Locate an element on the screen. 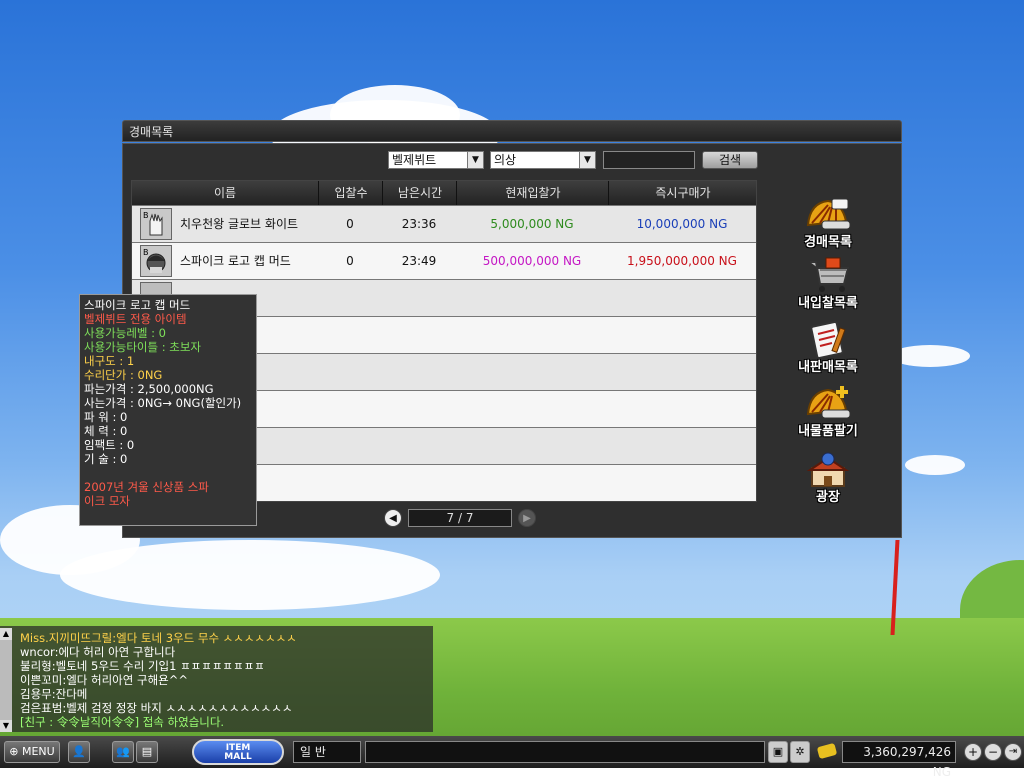  time-left: 23:49 is located at coordinates (419, 261).